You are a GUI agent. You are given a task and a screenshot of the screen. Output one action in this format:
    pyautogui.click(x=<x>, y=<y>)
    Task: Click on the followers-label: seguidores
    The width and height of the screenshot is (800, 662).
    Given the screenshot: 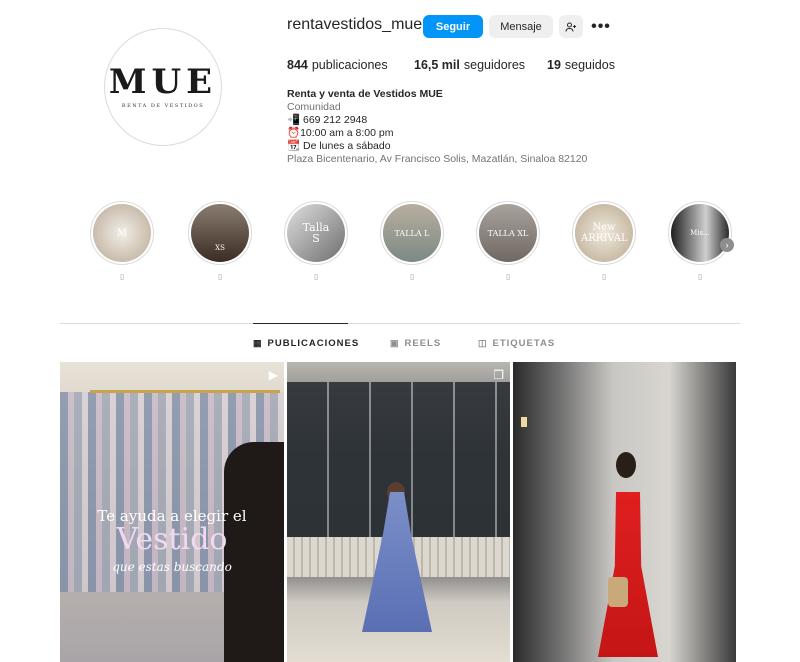 What is the action you would take?
    pyautogui.click(x=494, y=65)
    